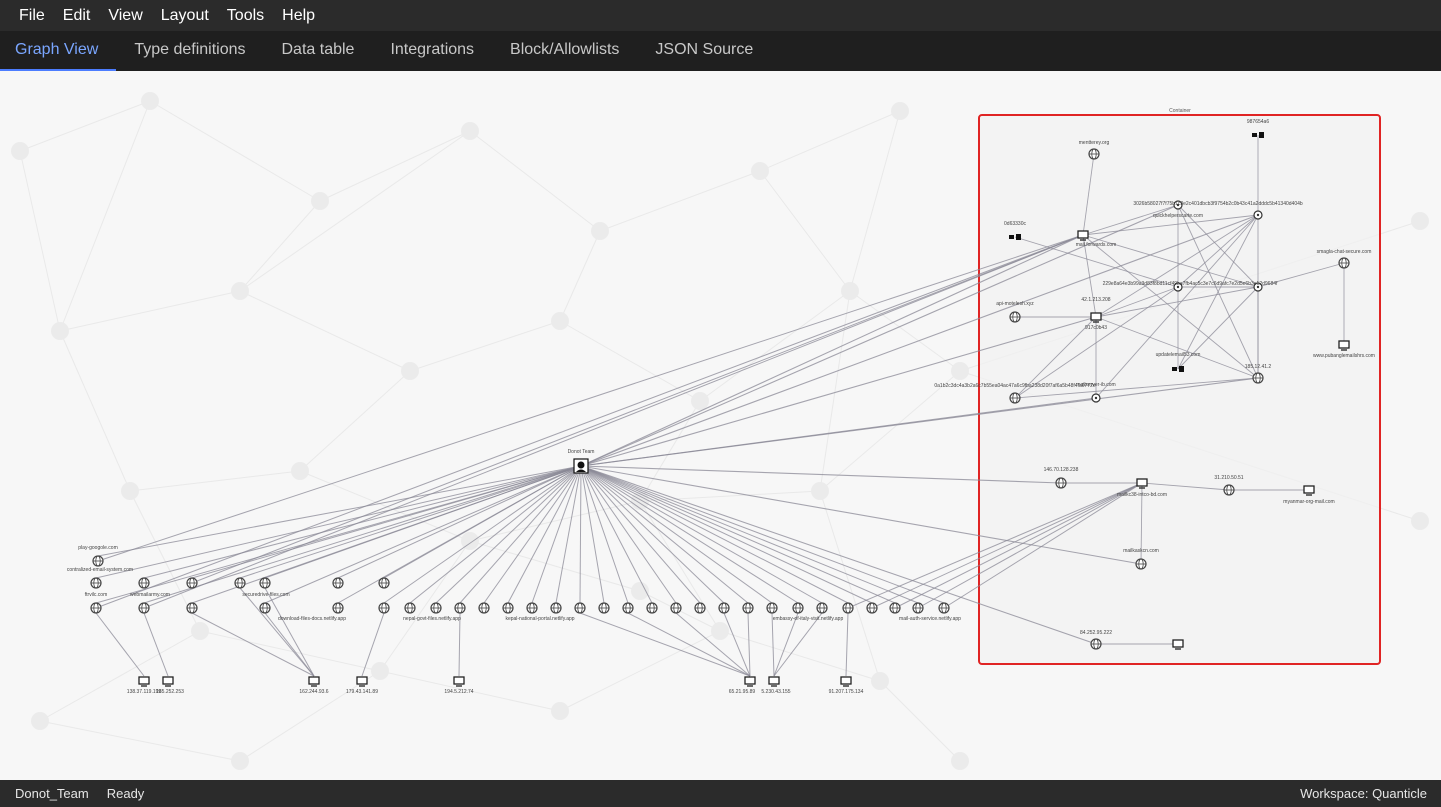 The width and height of the screenshot is (1441, 807). Describe the element at coordinates (720, 15) in the screenshot. I see `menu-bar: File Edit View Layout Tools Help` at that location.